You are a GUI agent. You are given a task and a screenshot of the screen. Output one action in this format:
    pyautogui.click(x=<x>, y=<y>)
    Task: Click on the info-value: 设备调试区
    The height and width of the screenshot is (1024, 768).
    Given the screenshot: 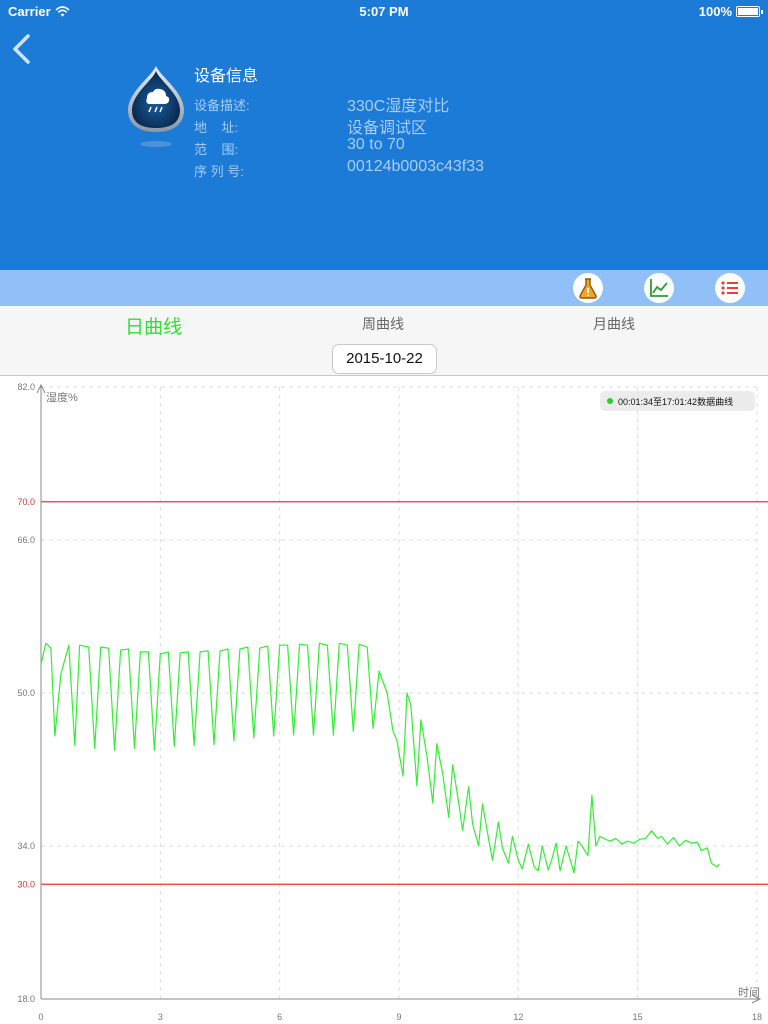 What is the action you would take?
    pyautogui.click(x=387, y=128)
    